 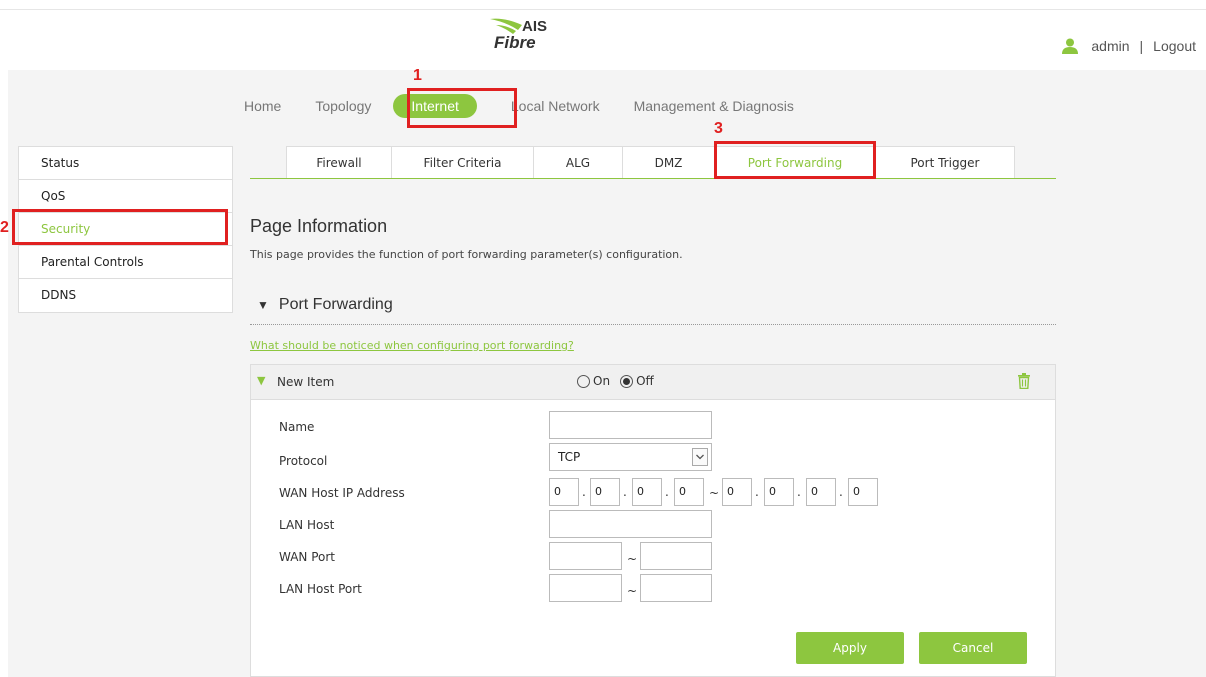 What do you see at coordinates (120, 227) in the screenshot?
I see `highlight-box-security` at bounding box center [120, 227].